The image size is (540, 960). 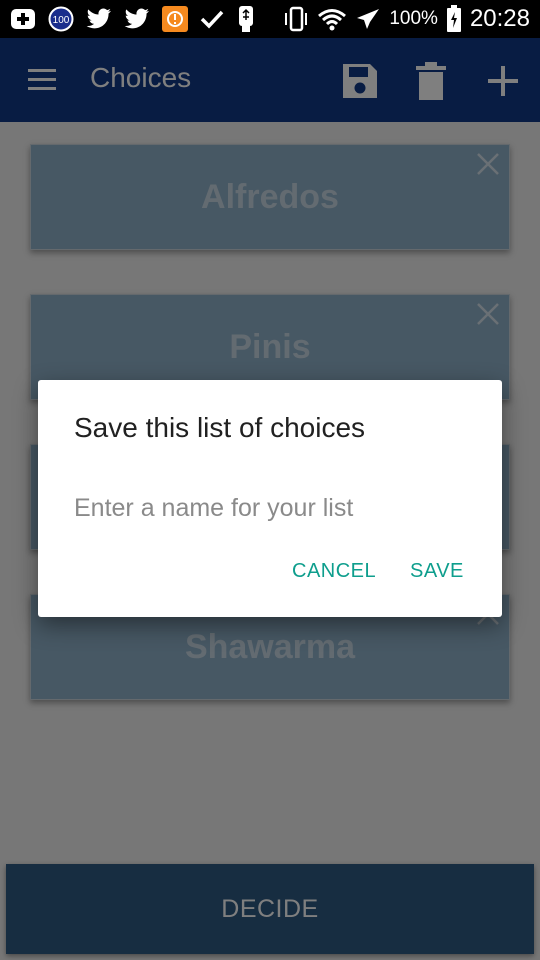 What do you see at coordinates (220, 427) in the screenshot?
I see `dialog-title: Save this list of choices` at bounding box center [220, 427].